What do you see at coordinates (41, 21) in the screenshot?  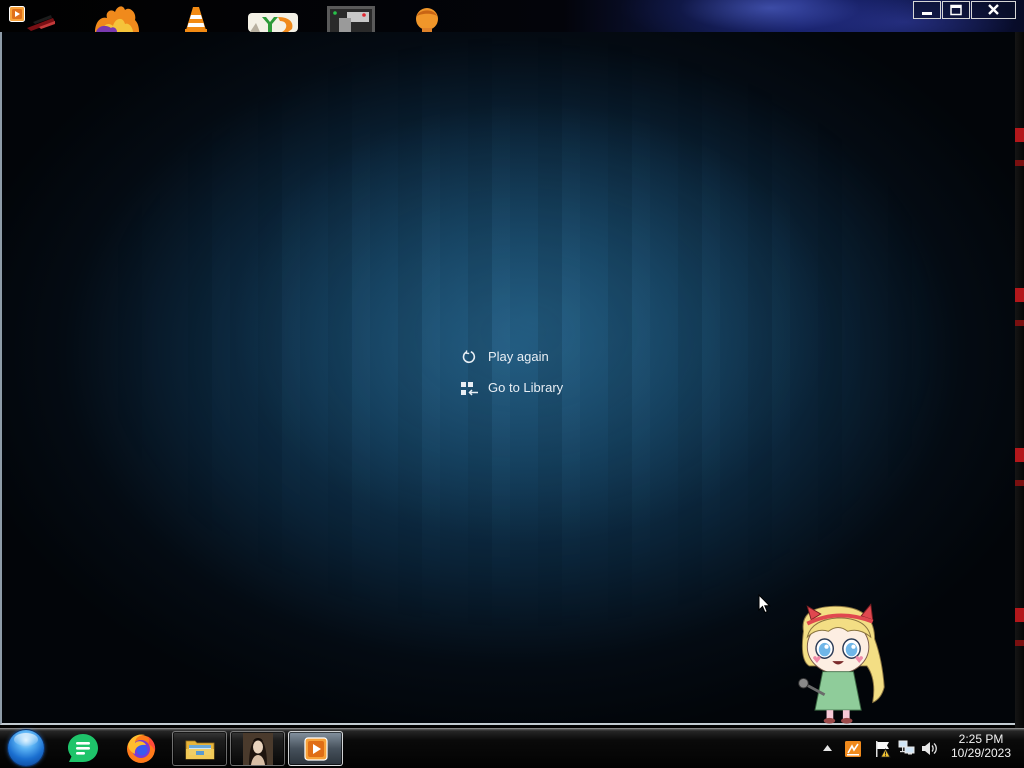 I see `sunglasses-app-icon` at bounding box center [41, 21].